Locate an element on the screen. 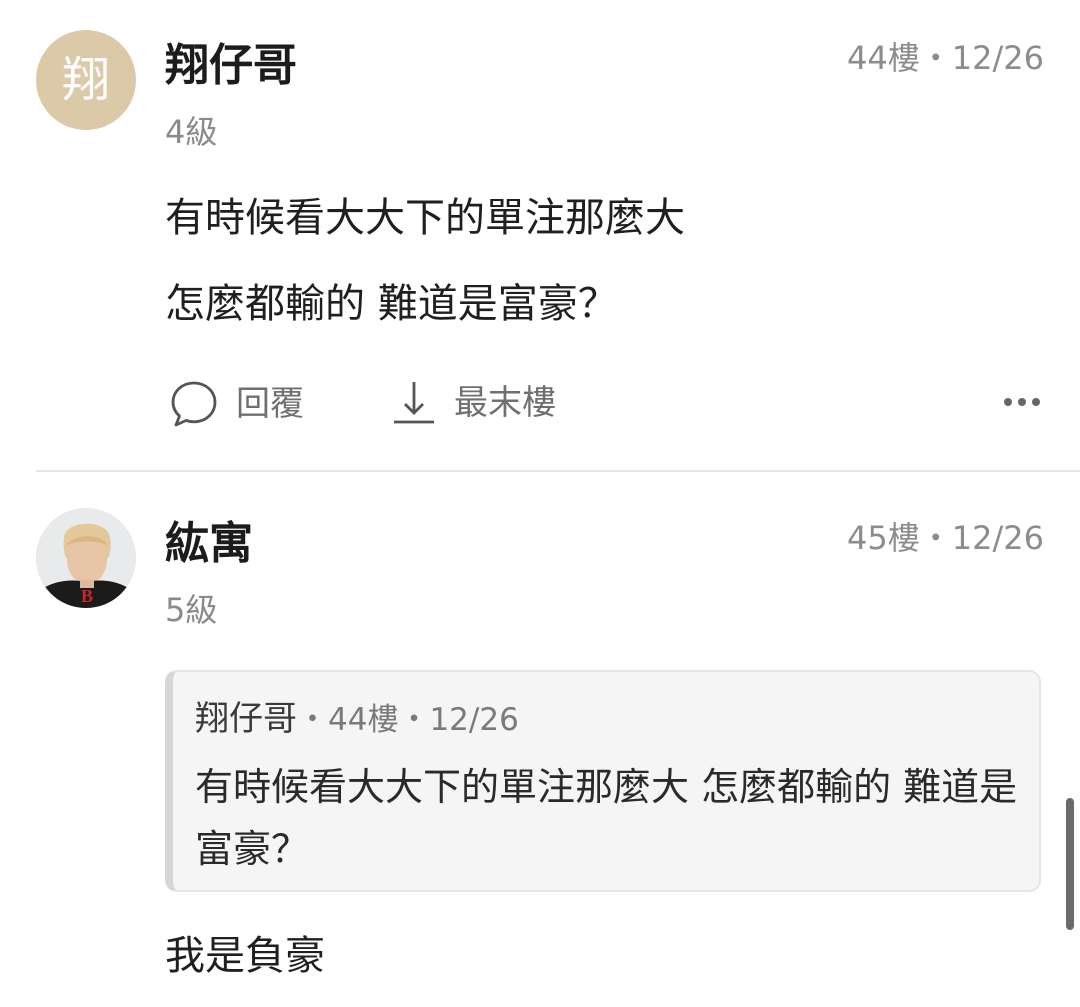  avatar-photo: B is located at coordinates (86, 558).